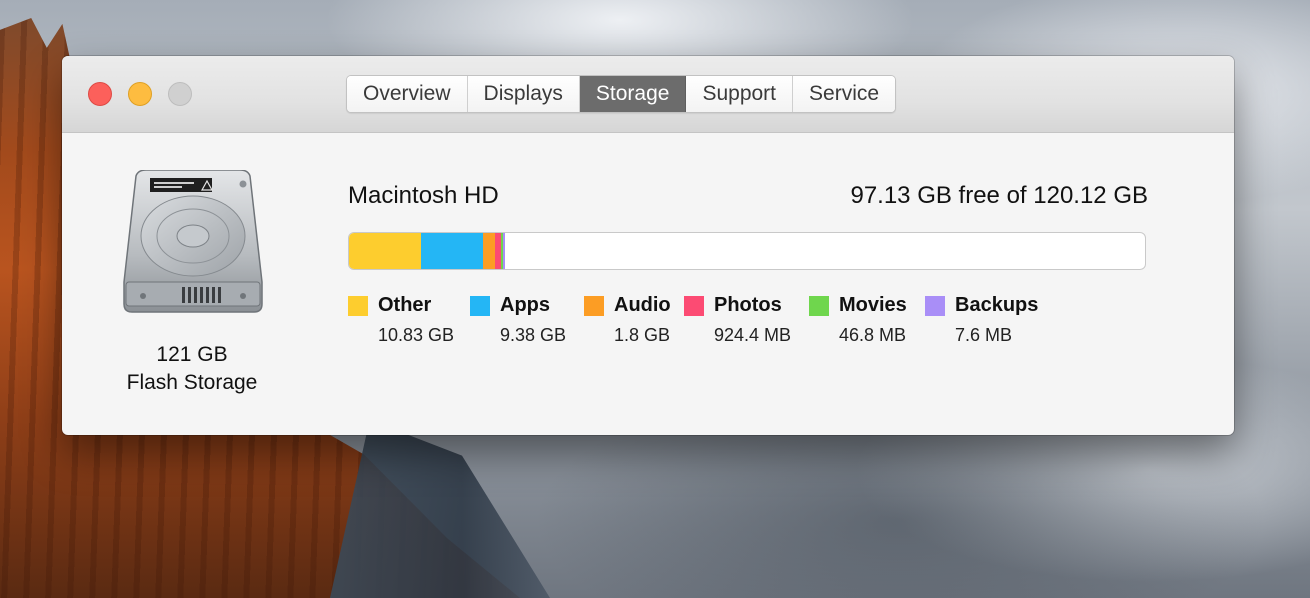  I want to click on drive-capacity: 121 GB, so click(192, 354).